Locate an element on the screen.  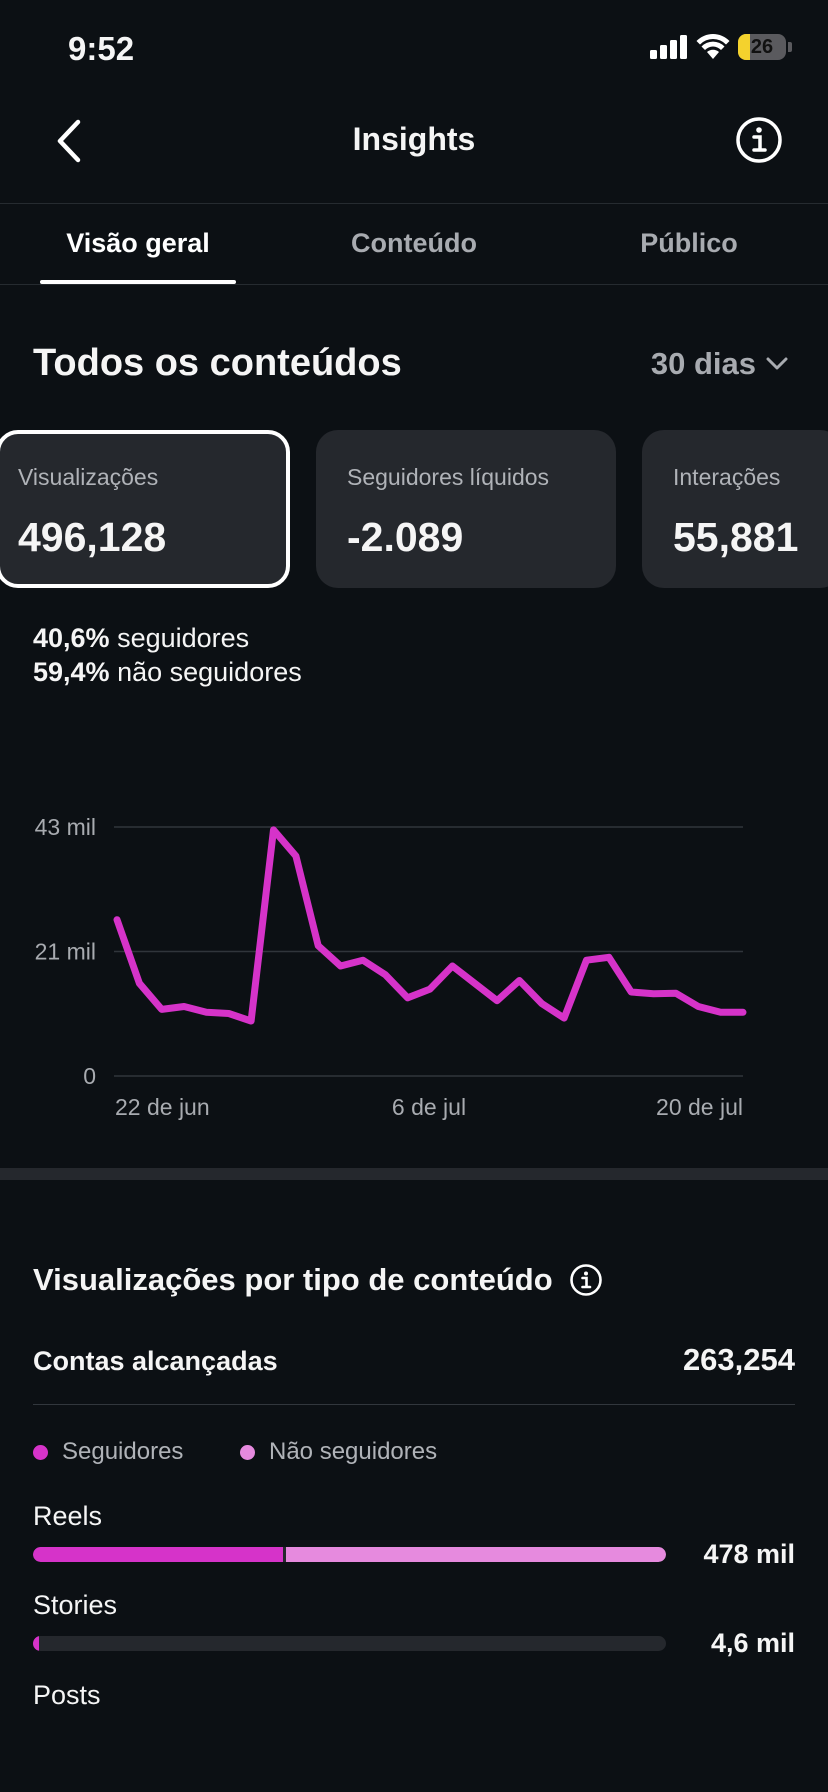
page-title: Insights is located at coordinates (414, 139).